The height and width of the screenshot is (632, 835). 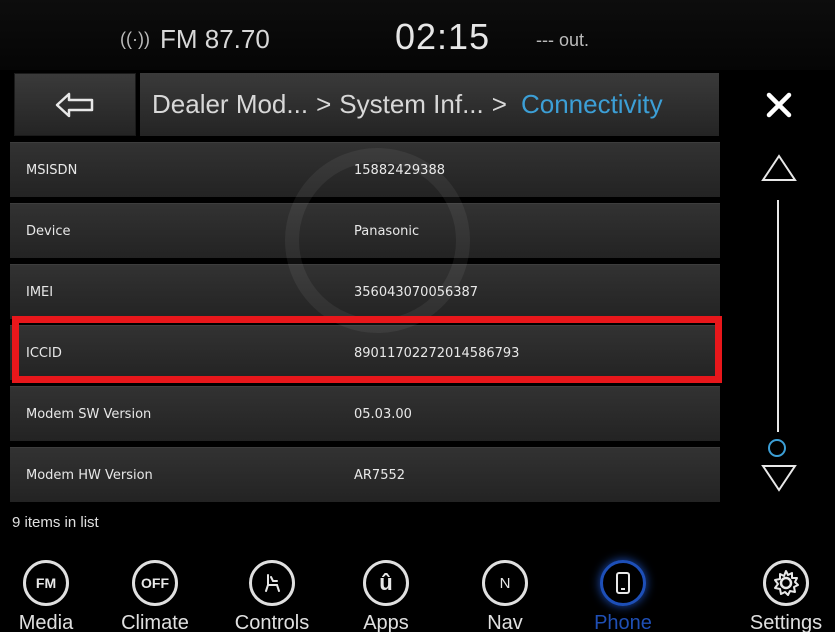 What do you see at coordinates (399, 170) in the screenshot?
I see `row-value: 15882429388` at bounding box center [399, 170].